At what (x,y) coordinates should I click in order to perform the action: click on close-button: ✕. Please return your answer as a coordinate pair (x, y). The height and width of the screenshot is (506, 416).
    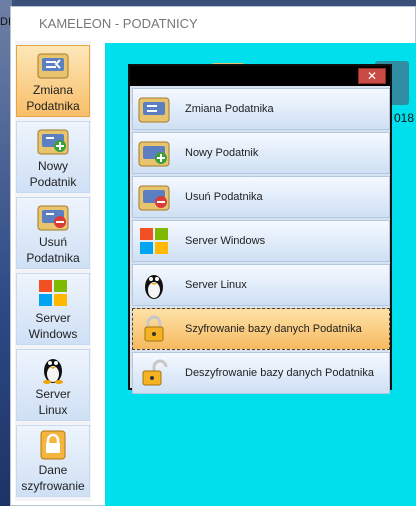
    Looking at the image, I should click on (372, 76).